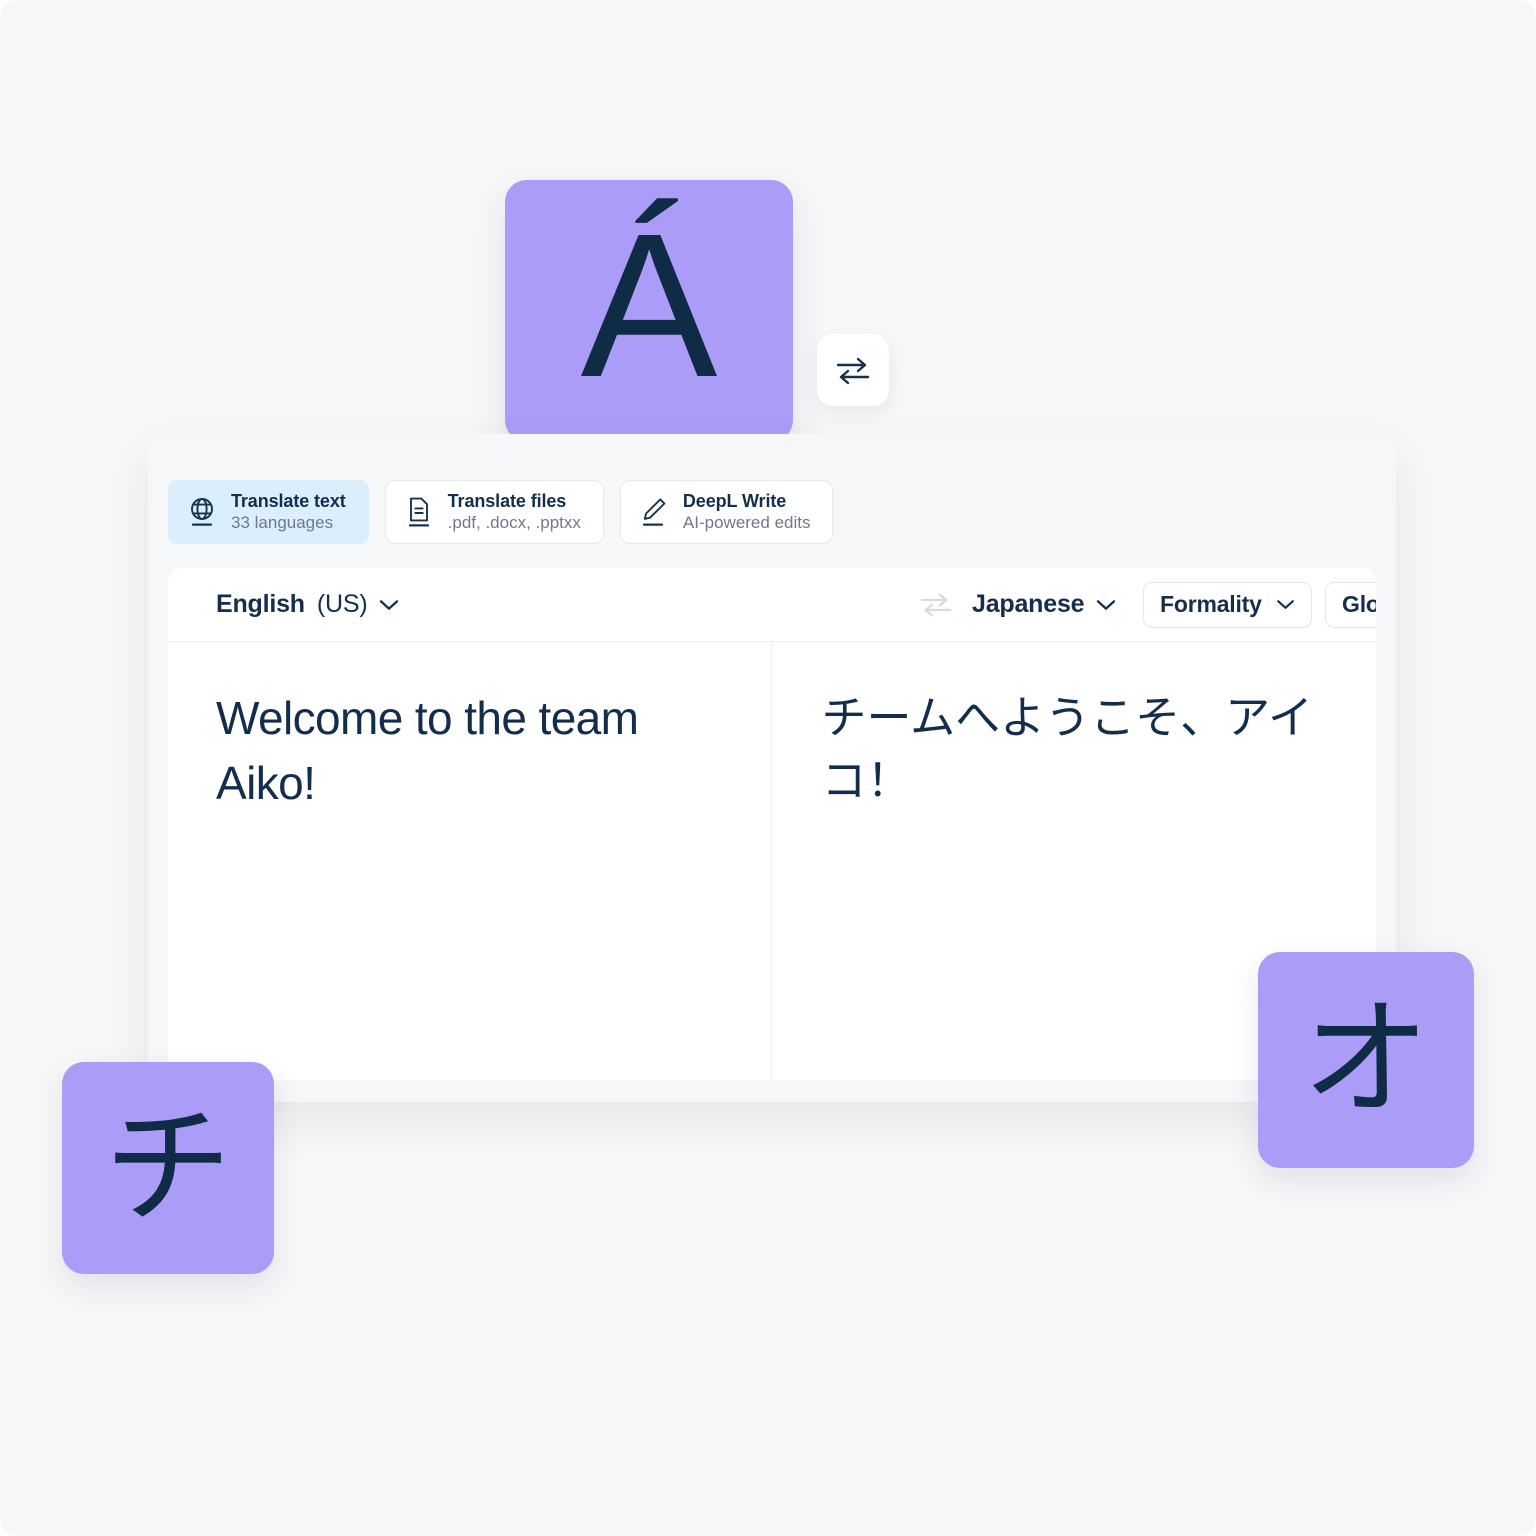 This screenshot has width=1536, height=1536. Describe the element at coordinates (282, 522) in the screenshot. I see `tab-subtitle: 33 languages` at that location.